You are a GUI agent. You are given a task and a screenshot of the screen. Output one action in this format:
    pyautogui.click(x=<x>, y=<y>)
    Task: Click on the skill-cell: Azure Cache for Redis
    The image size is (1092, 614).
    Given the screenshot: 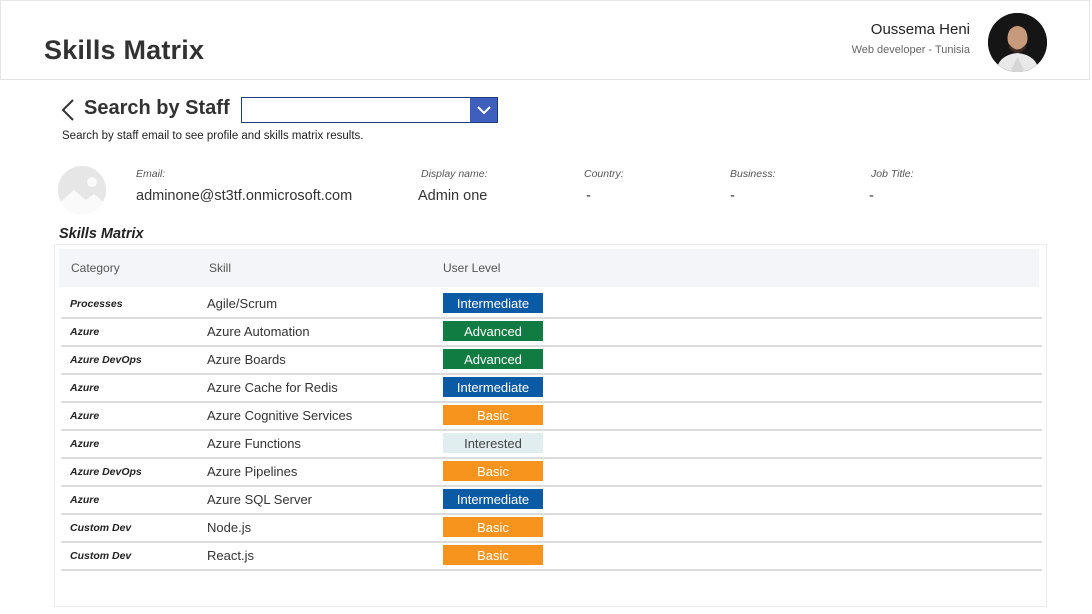 What is the action you would take?
    pyautogui.click(x=272, y=387)
    